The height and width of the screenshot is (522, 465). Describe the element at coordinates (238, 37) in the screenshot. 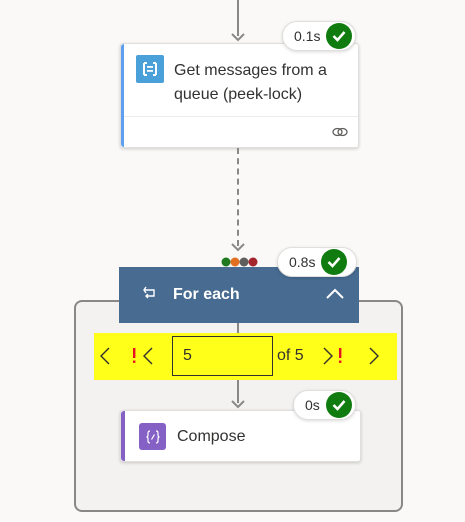

I see `top-connector-arrowhead` at that location.